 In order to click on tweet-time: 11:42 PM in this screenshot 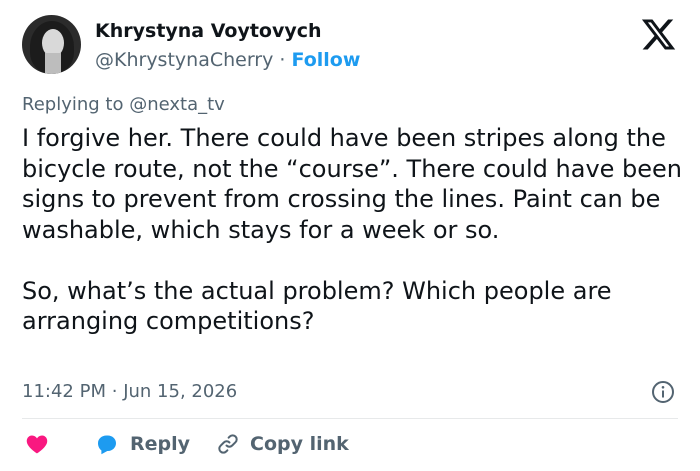, I will do `click(64, 391)`.